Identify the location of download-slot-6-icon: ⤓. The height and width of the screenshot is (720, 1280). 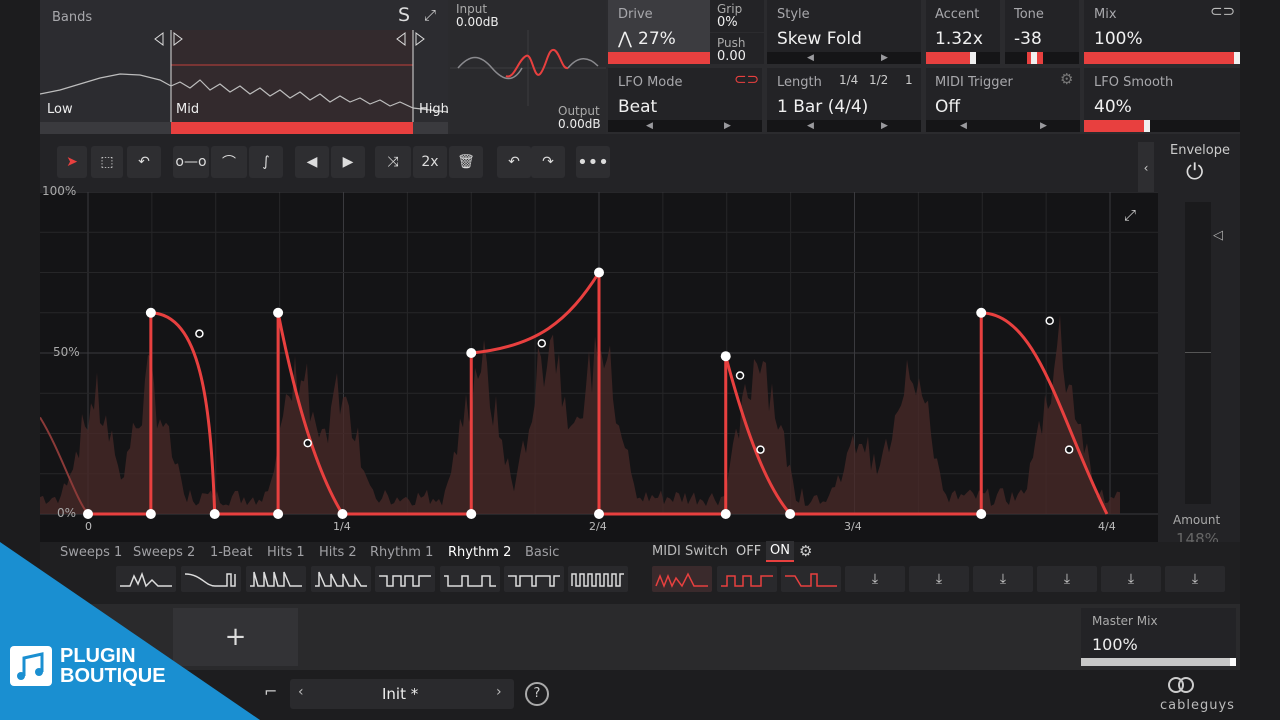
(1195, 579).